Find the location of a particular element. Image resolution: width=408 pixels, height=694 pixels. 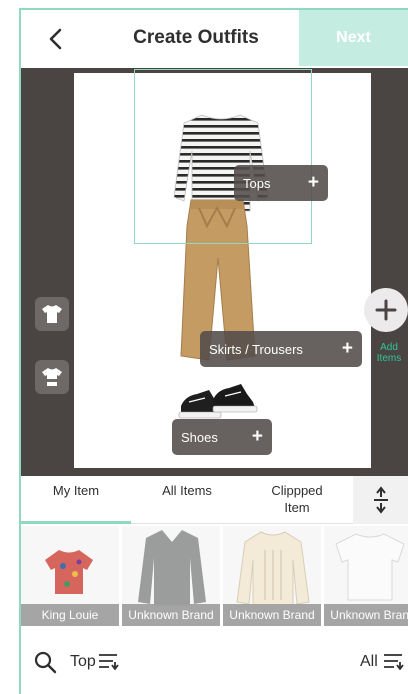

tab-clipped-item: Clippped Item is located at coordinates (297, 500).